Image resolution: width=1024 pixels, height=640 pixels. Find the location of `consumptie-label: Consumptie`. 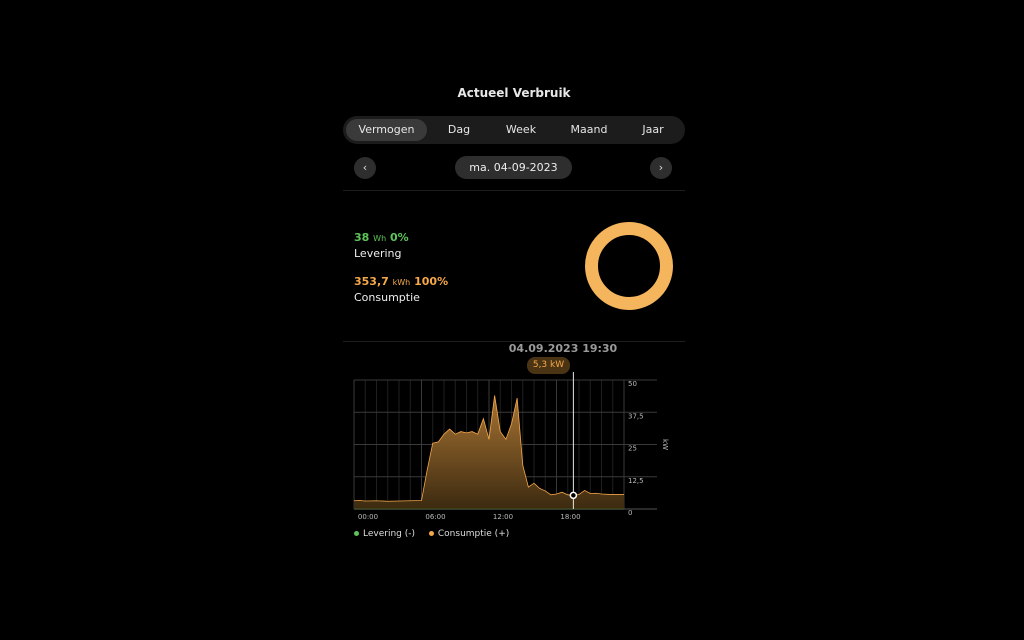

consumptie-label: Consumptie is located at coordinates (387, 297).